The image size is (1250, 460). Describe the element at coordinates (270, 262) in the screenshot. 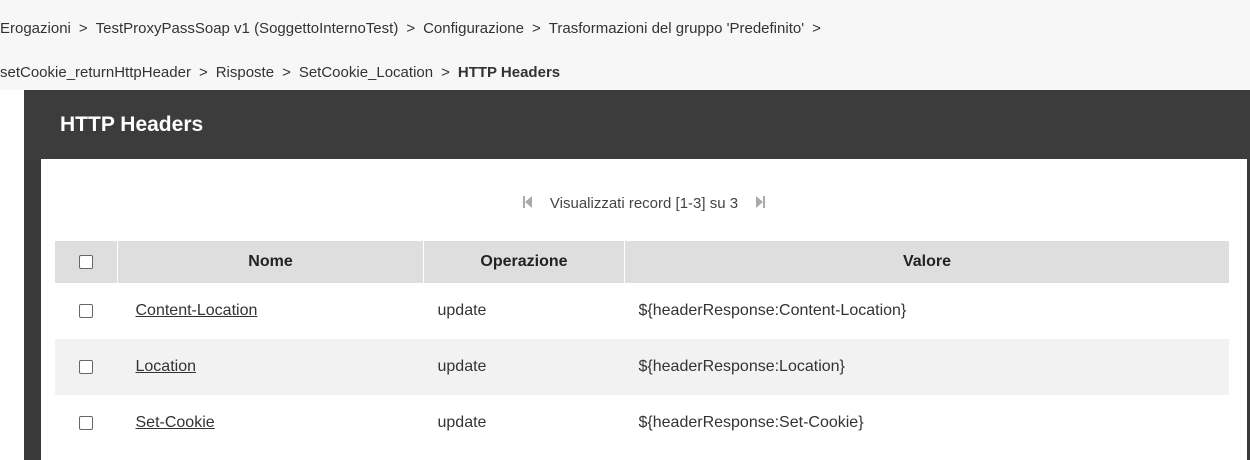

I see `column-header-nome: Nome` at that location.